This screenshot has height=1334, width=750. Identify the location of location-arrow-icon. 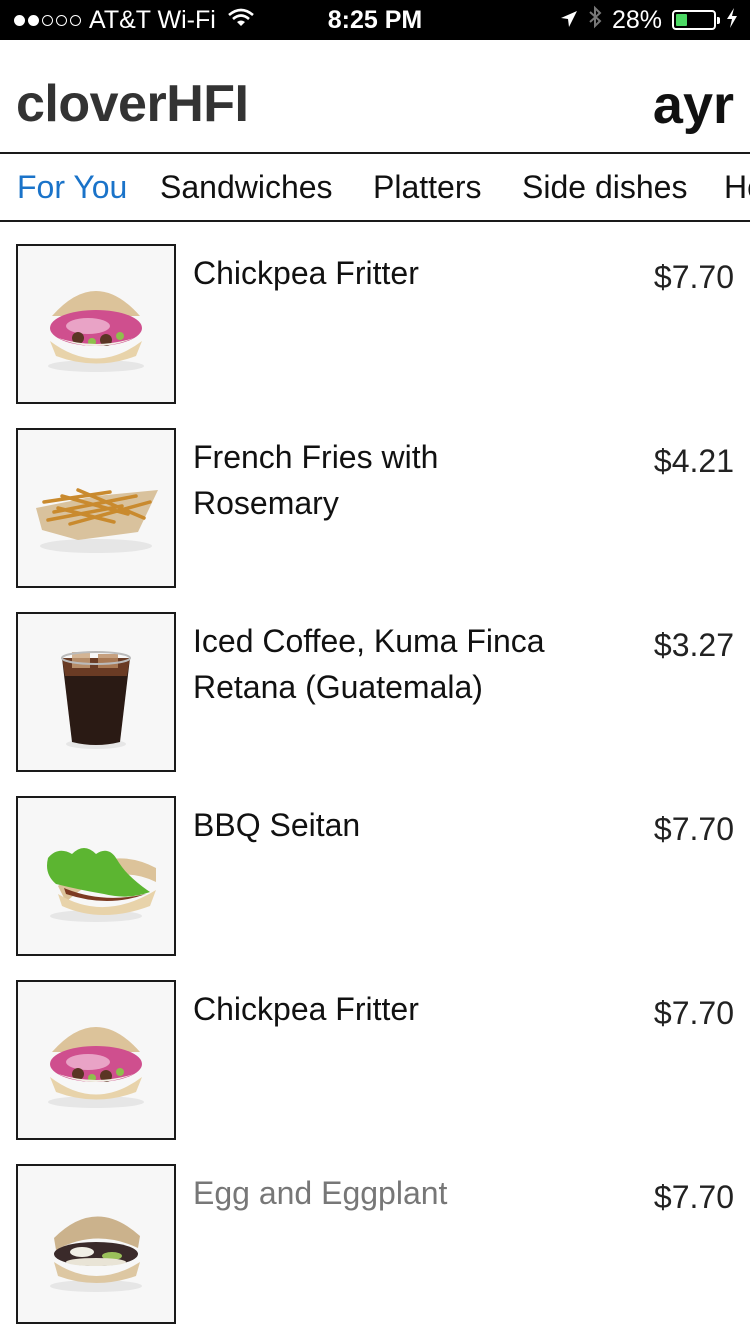
(569, 20).